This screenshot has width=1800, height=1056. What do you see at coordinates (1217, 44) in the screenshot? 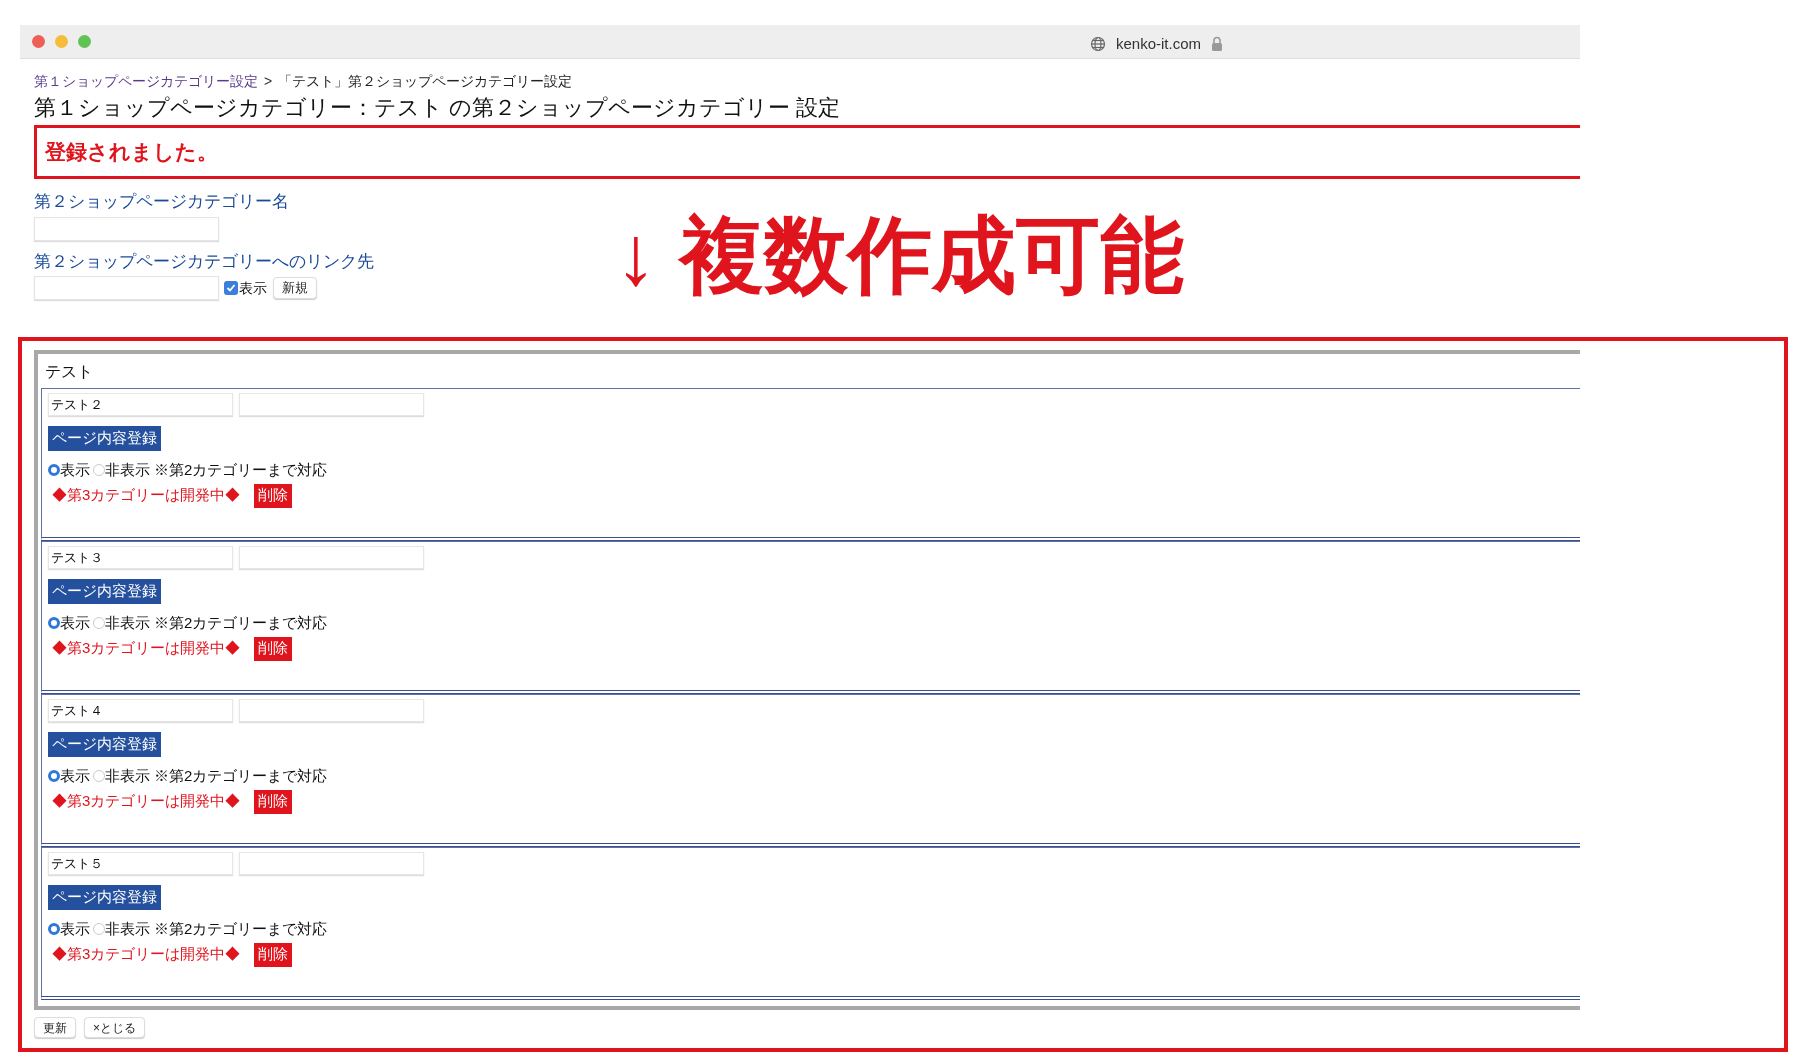
I see `lock-icon` at bounding box center [1217, 44].